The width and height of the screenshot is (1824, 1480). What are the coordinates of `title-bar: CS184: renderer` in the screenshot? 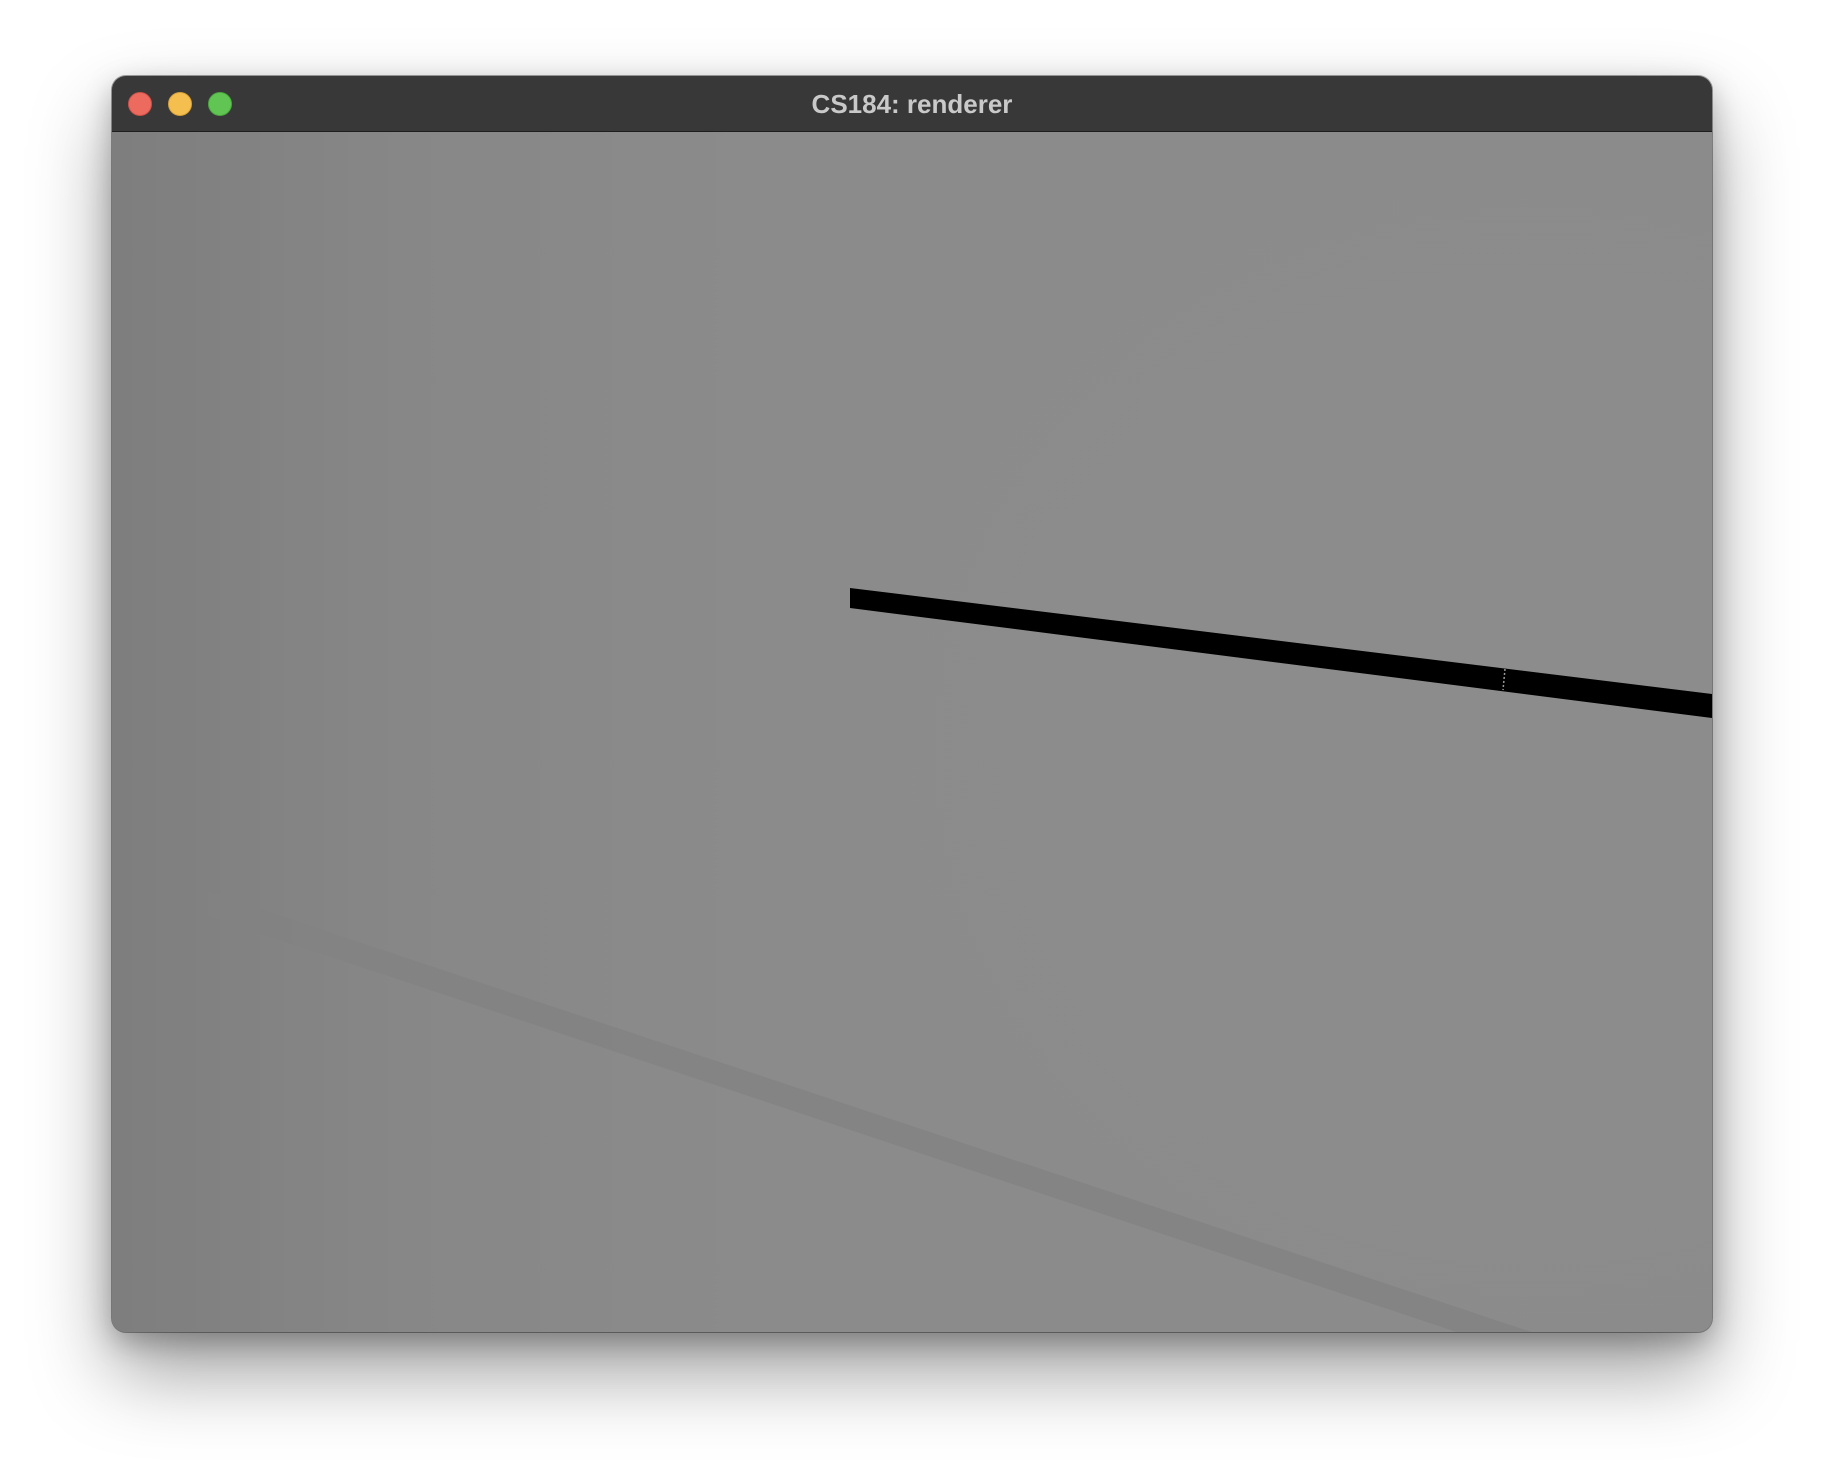 It's located at (912, 104).